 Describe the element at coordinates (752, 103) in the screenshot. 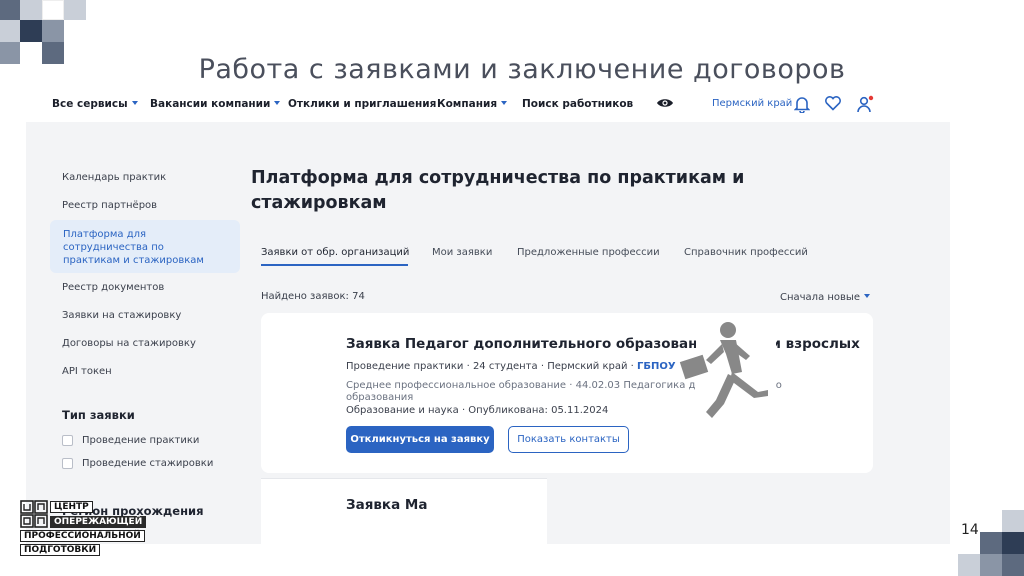

I see `region-selector: Пермский край` at that location.